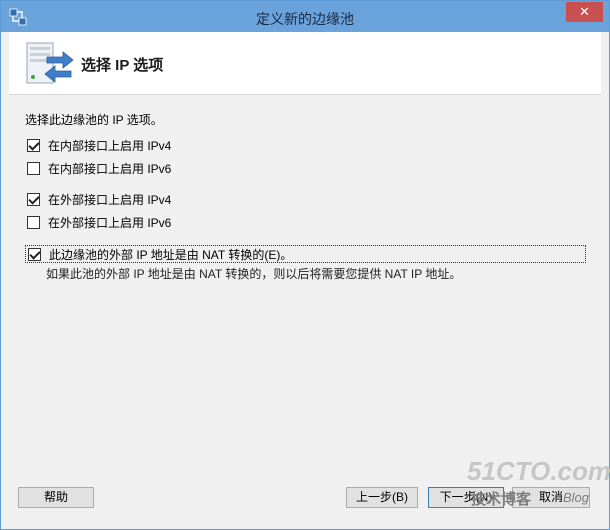 The width and height of the screenshot is (610, 530). Describe the element at coordinates (110, 168) in the screenshot. I see `option-label: 在内部接口上启用 IPv6` at that location.